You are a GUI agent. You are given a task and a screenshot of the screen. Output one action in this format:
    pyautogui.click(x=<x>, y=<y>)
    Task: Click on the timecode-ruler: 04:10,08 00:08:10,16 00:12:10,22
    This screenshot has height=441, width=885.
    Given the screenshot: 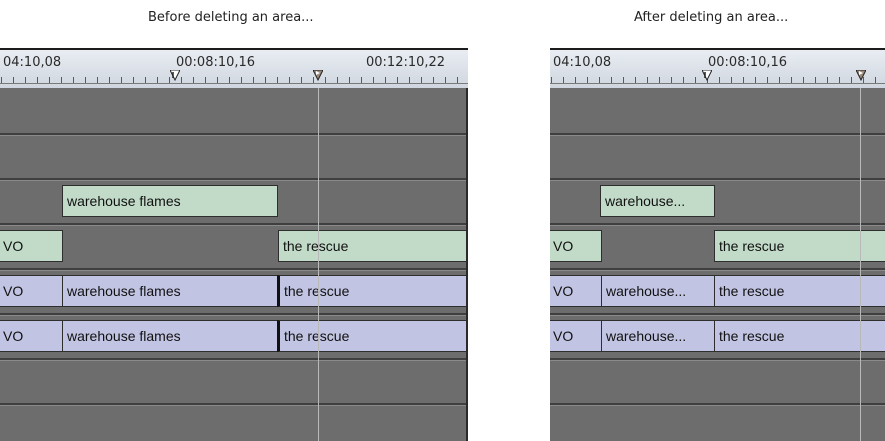 What is the action you would take?
    pyautogui.click(x=234, y=68)
    